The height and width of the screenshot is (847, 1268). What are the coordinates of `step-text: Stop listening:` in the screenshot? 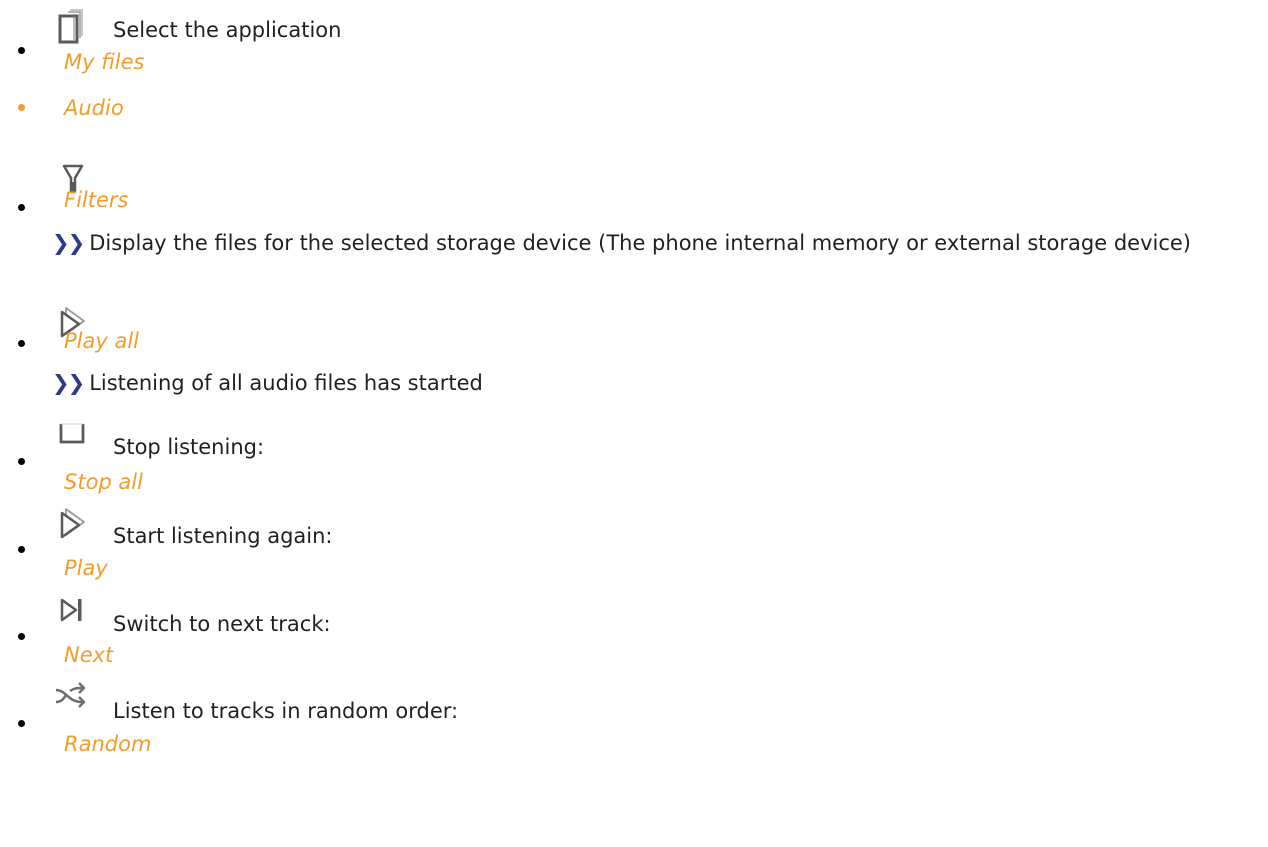 It's located at (189, 447).